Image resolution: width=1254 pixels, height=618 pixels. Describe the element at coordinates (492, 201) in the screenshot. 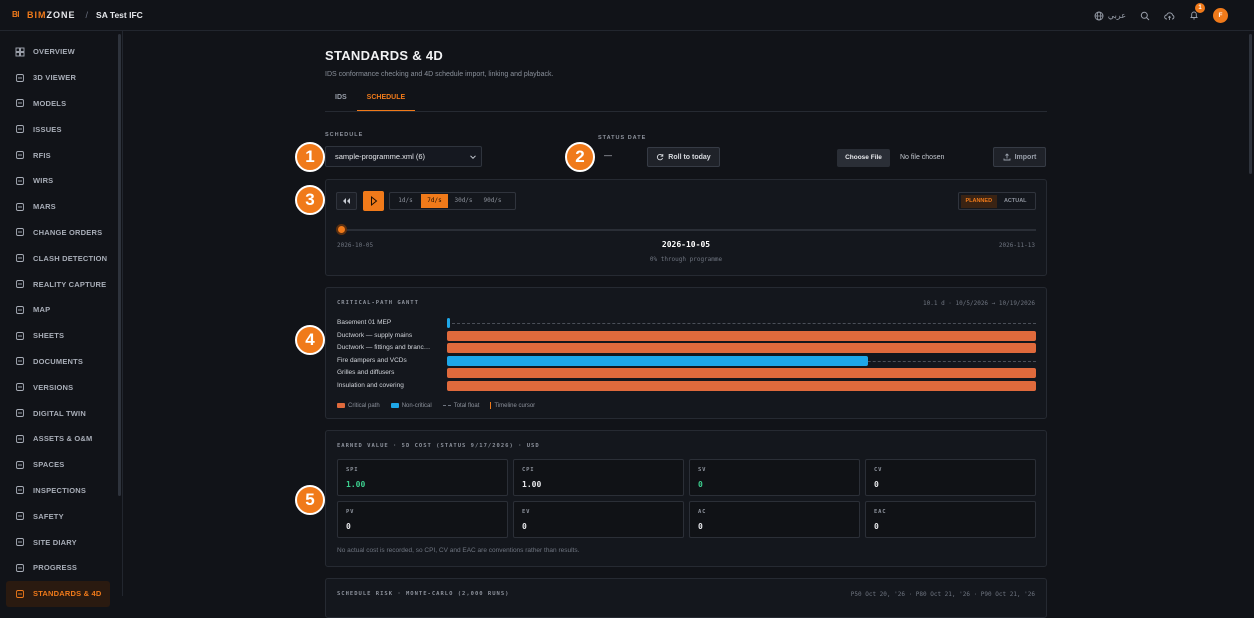

I see `speed-90d: 90d/s` at that location.